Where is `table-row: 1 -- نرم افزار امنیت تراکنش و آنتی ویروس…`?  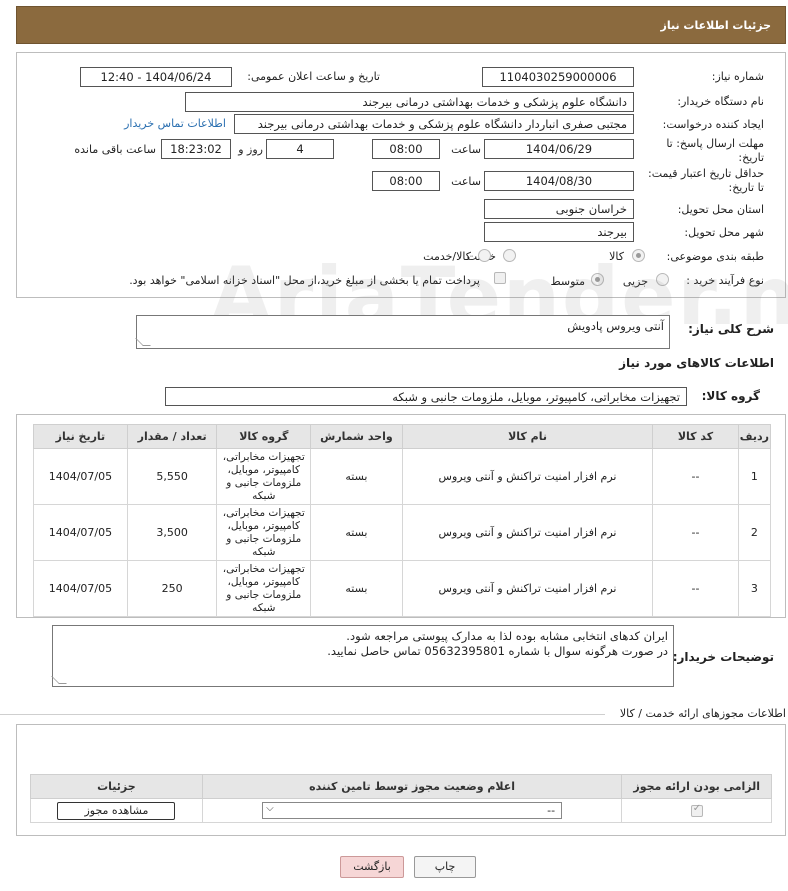
table-row: 1 -- نرم افزار امنیت تراکنش و آنتی ویروس… is located at coordinates (402, 476).